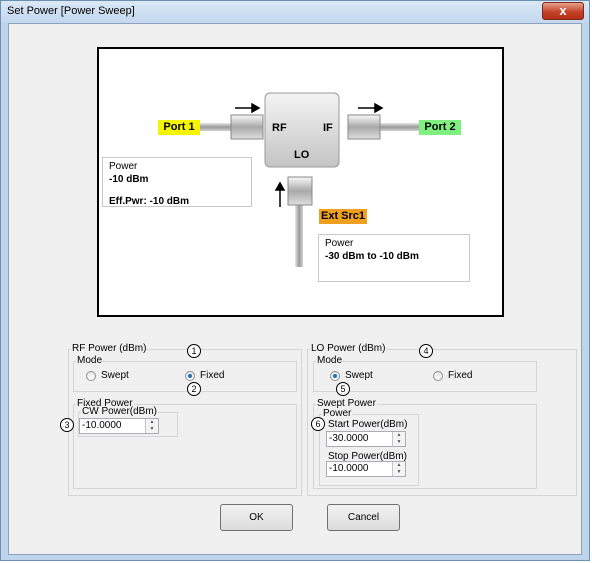 The image size is (592, 563). I want to click on window-title: Set Power [Power Sweep], so click(71, 11).